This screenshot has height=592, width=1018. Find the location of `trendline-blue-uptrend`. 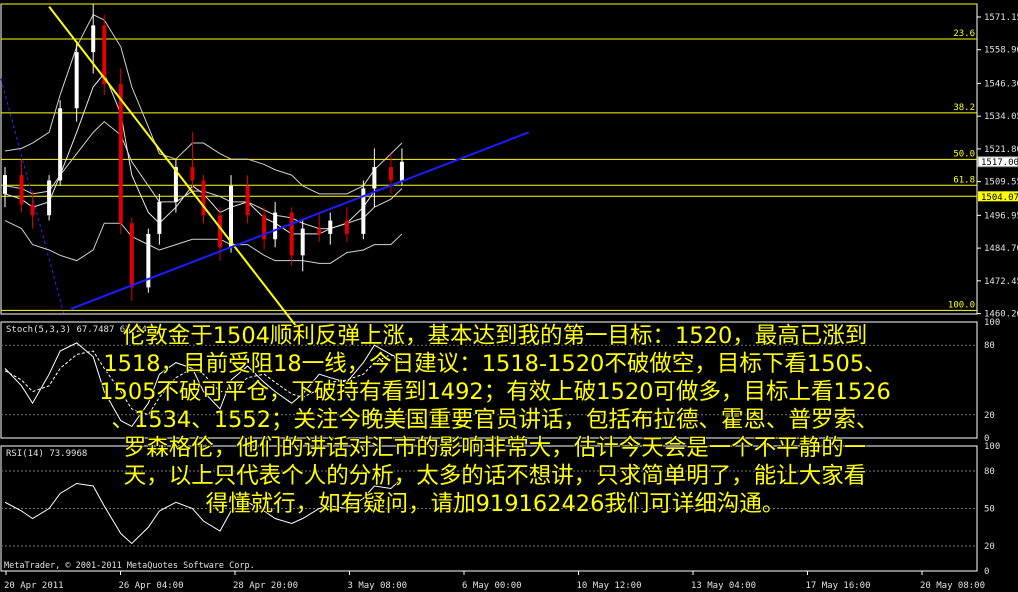

trendline-blue-uptrend is located at coordinates (300, 220).